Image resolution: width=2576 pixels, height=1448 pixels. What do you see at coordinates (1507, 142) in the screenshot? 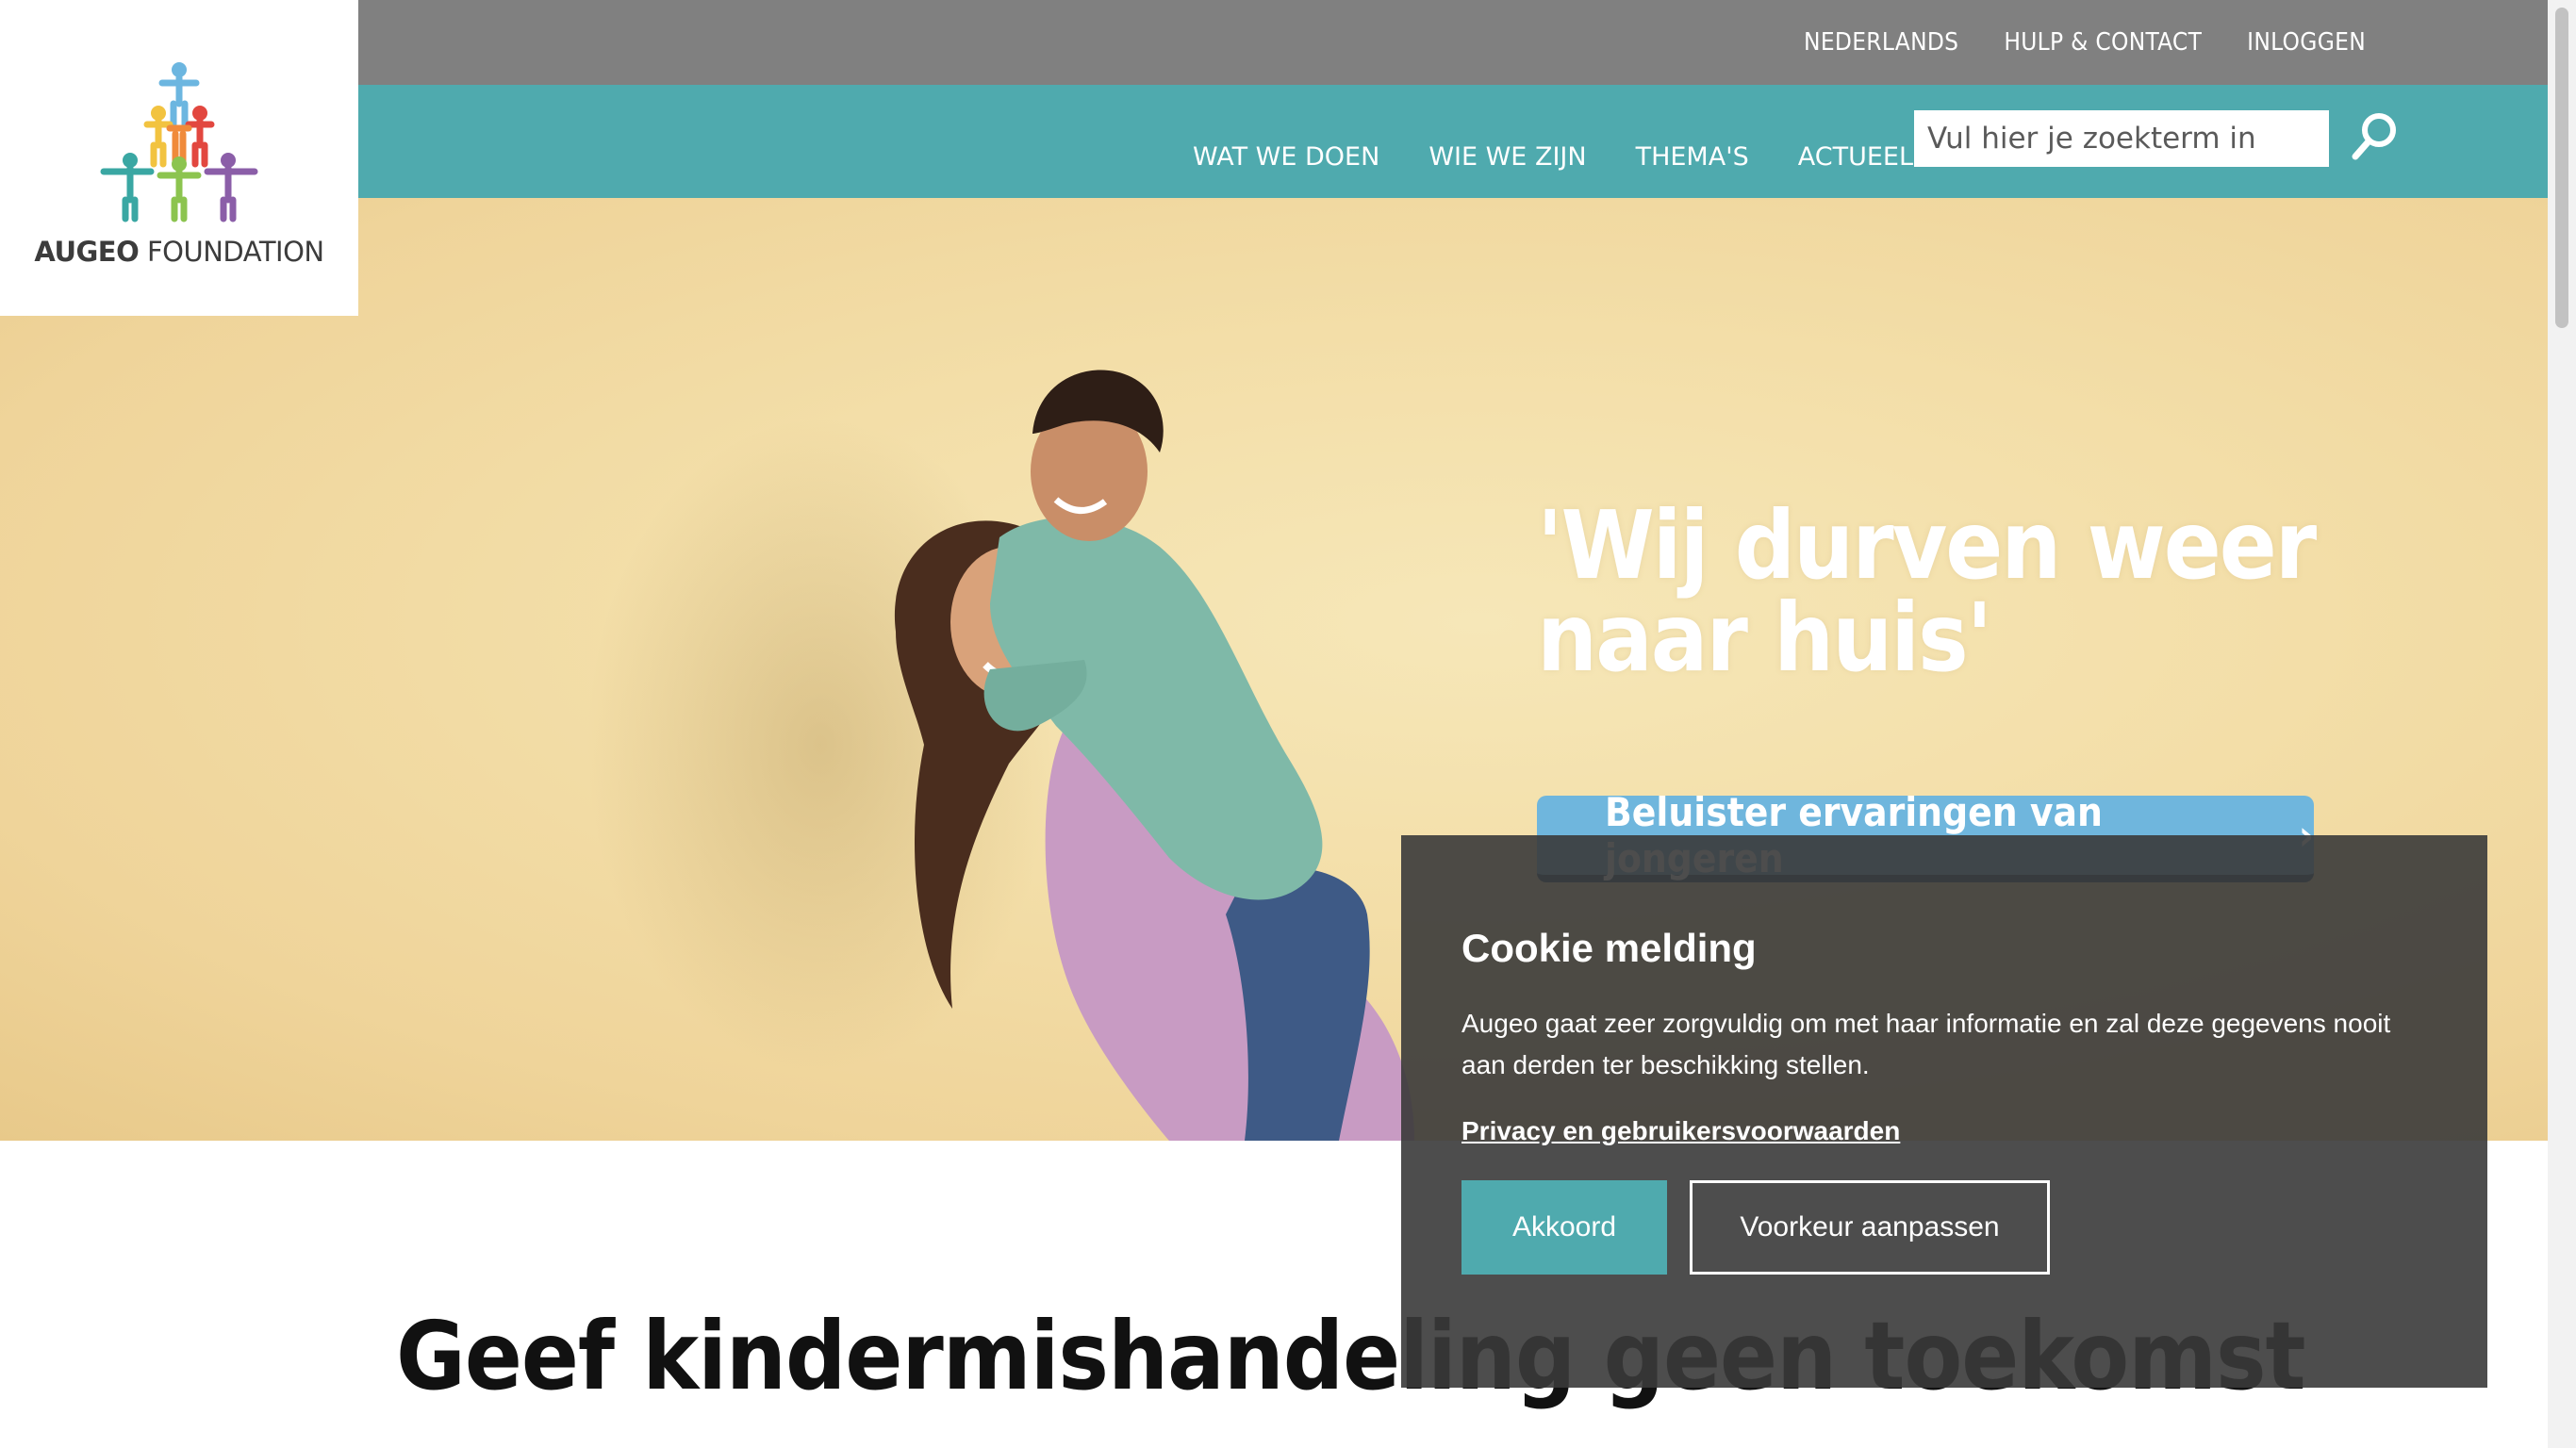
I see `nav-item-wie-we-zijn: WIE WE ZIJN` at bounding box center [1507, 142].